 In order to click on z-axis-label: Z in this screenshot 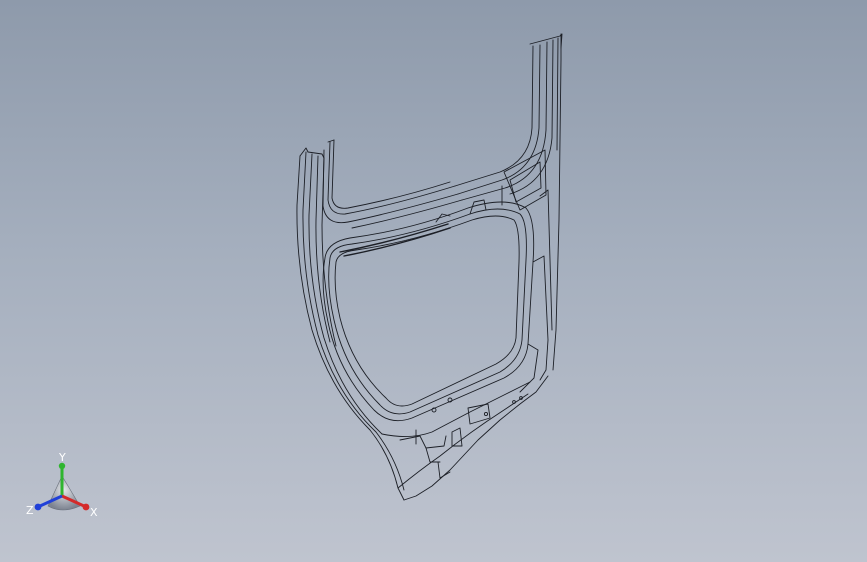, I will do `click(30, 510)`.